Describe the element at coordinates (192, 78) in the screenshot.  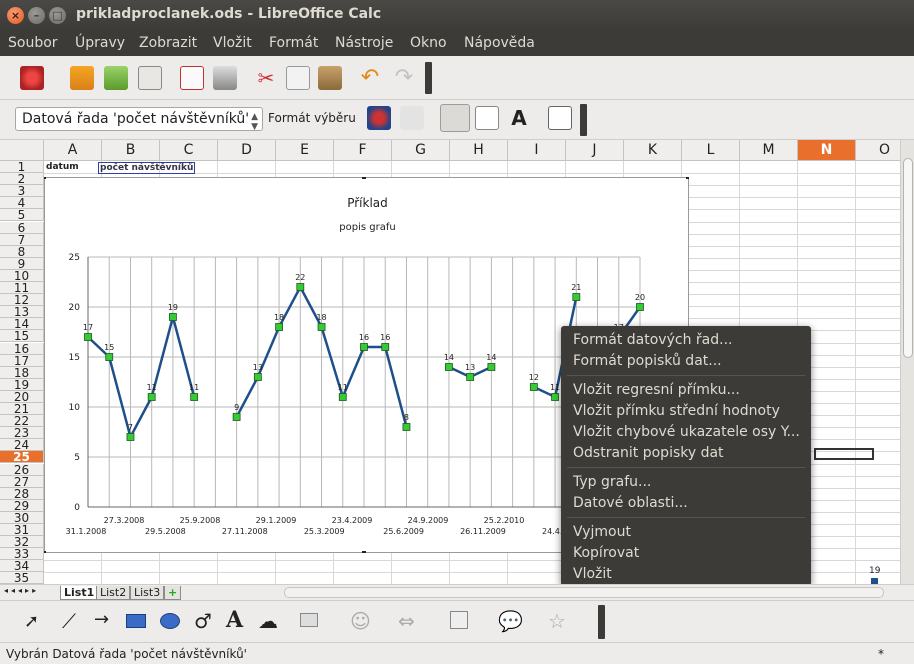
I see `export-pdf-icon` at that location.